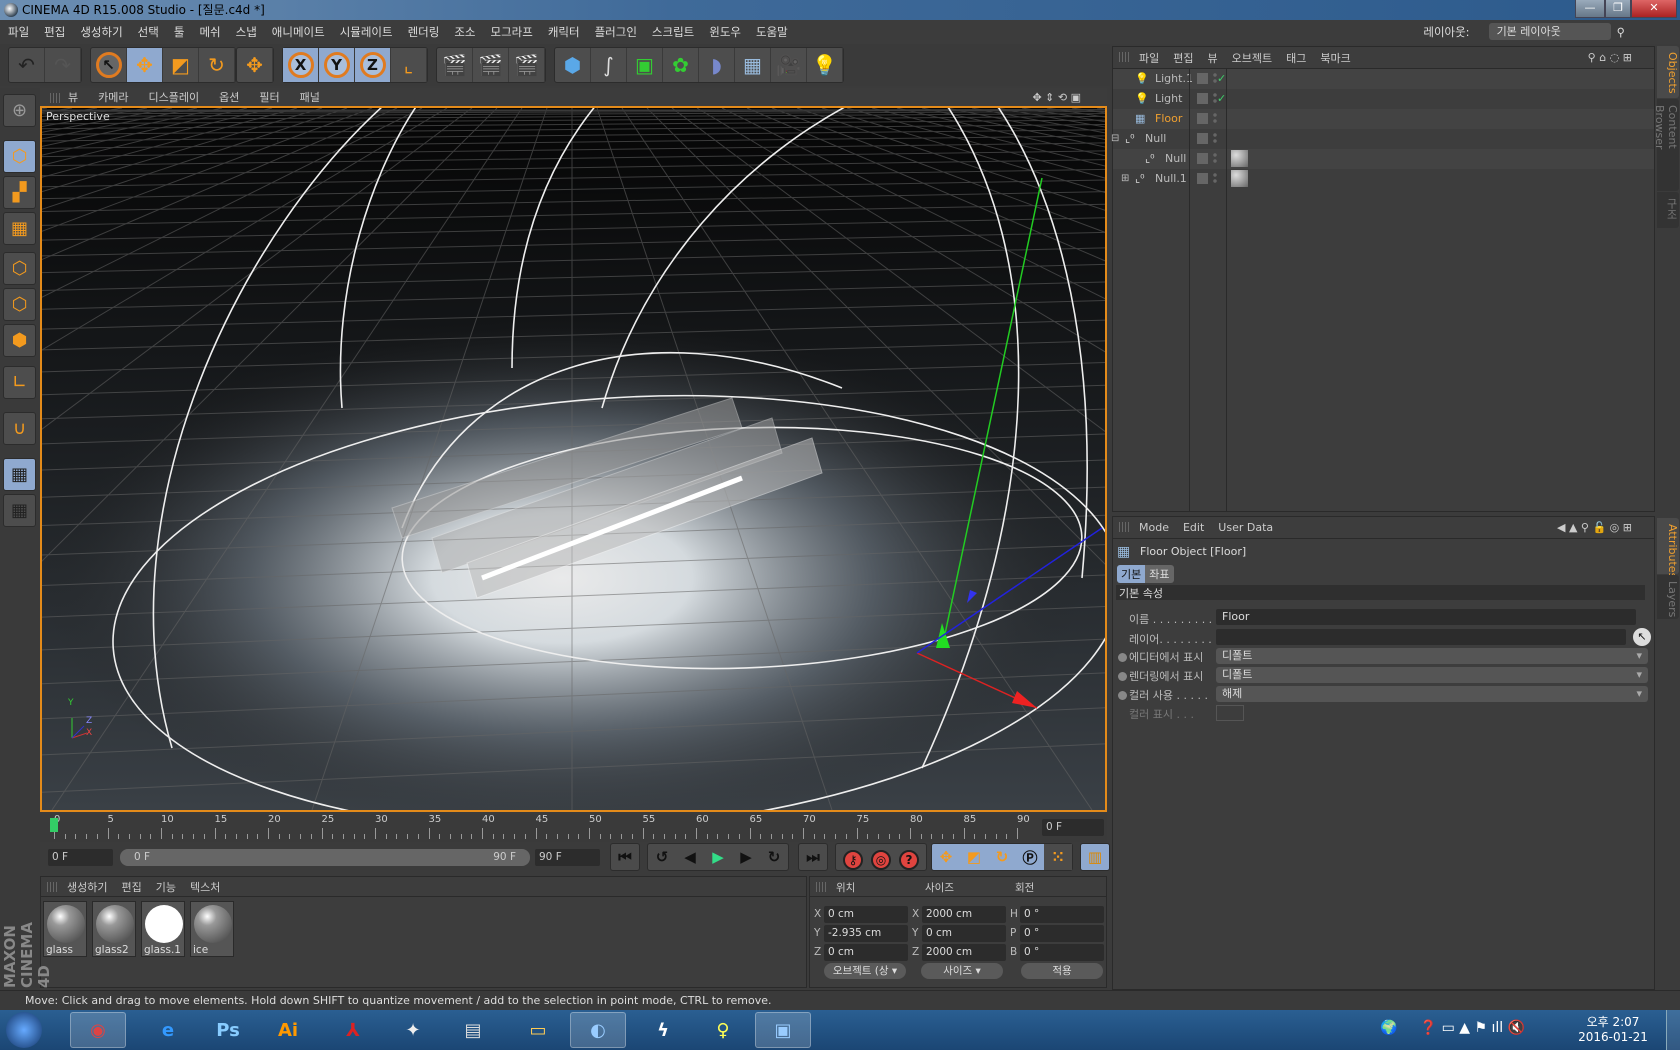 The image size is (1680, 1050). I want to click on previous-frame-button: ◀, so click(690, 857).